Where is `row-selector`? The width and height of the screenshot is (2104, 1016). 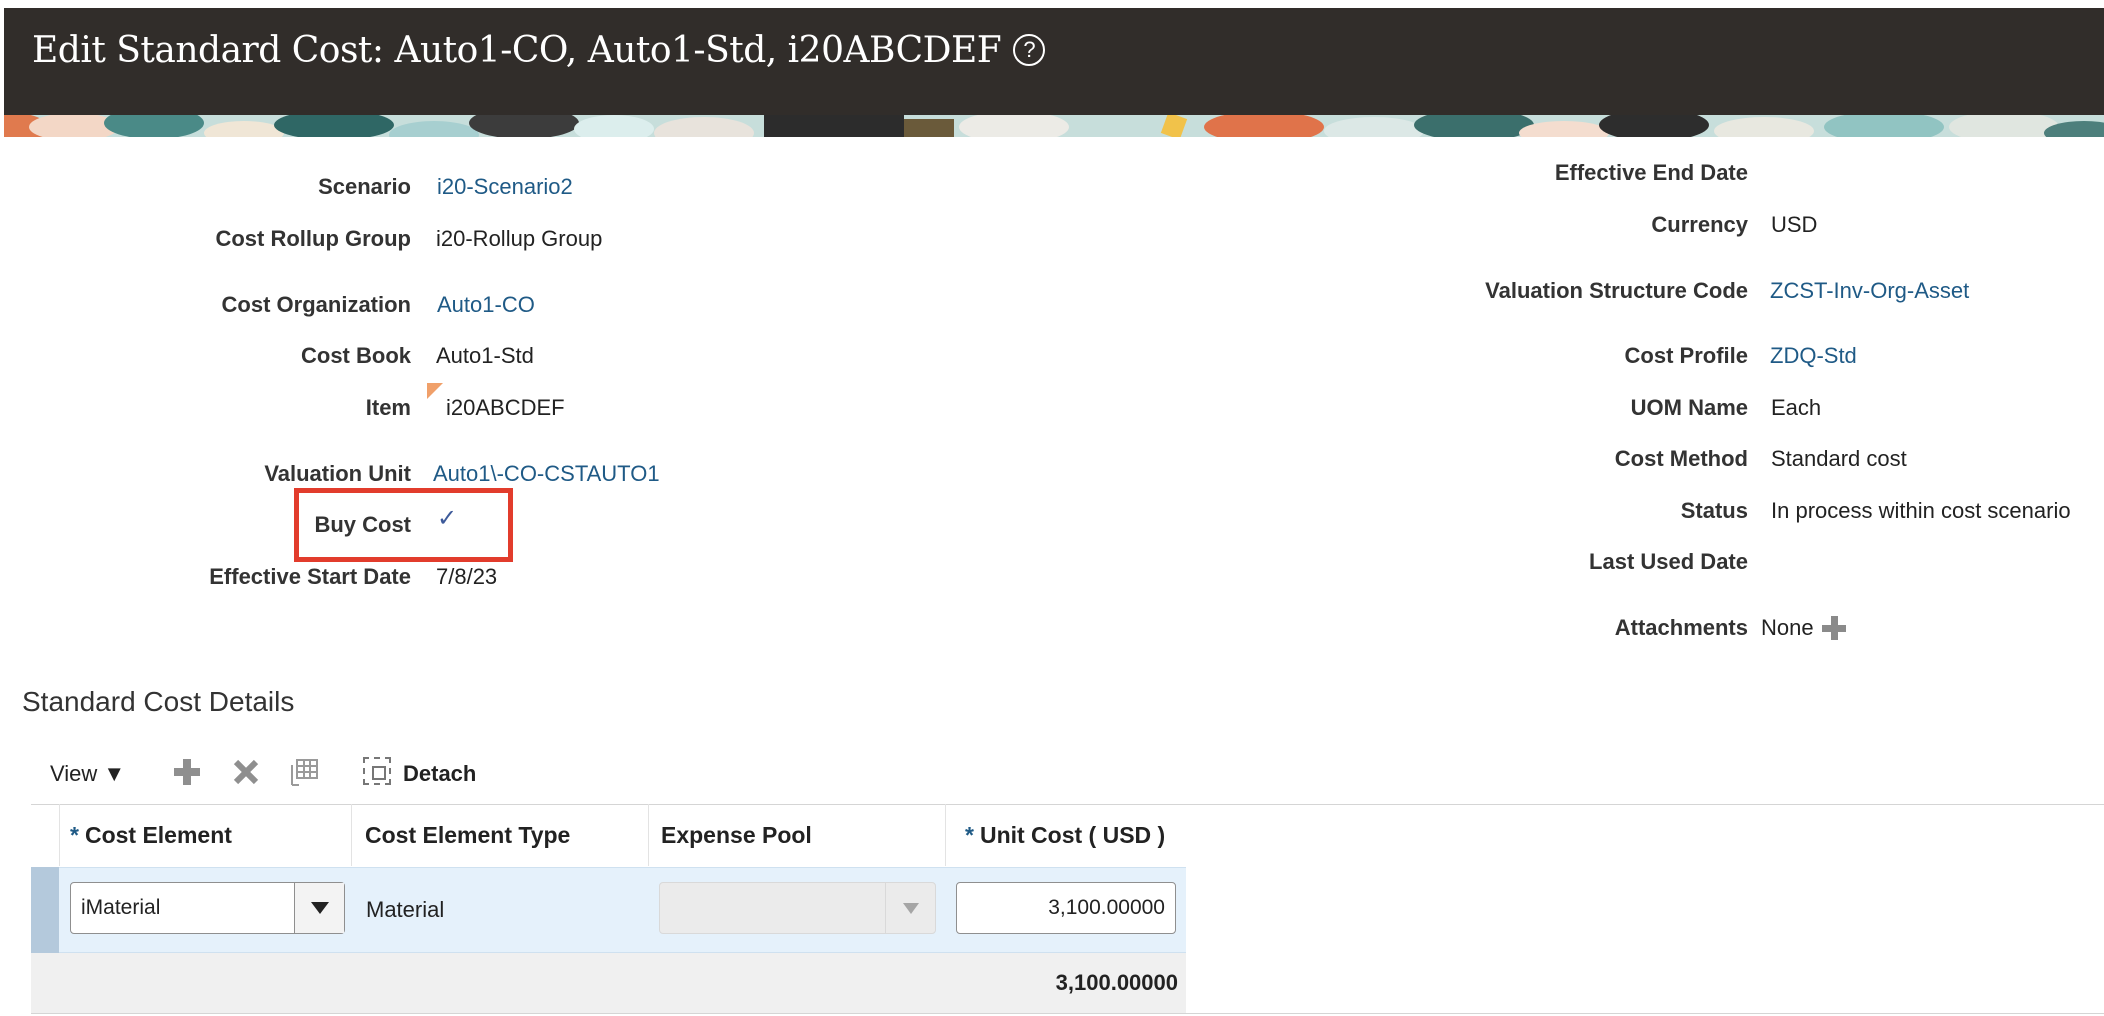 row-selector is located at coordinates (45, 910).